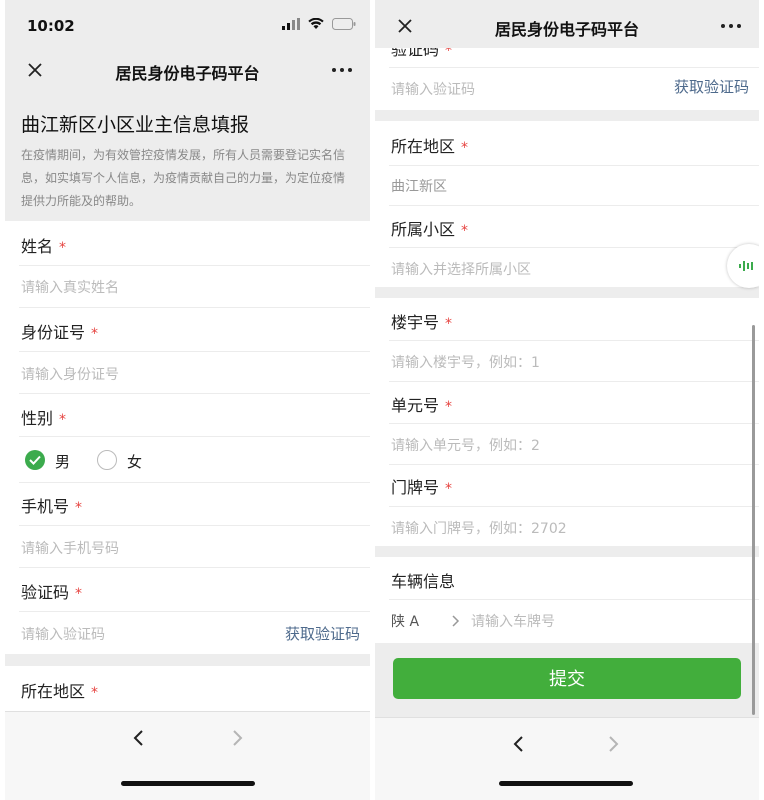  I want to click on signal-icon, so click(291, 24).